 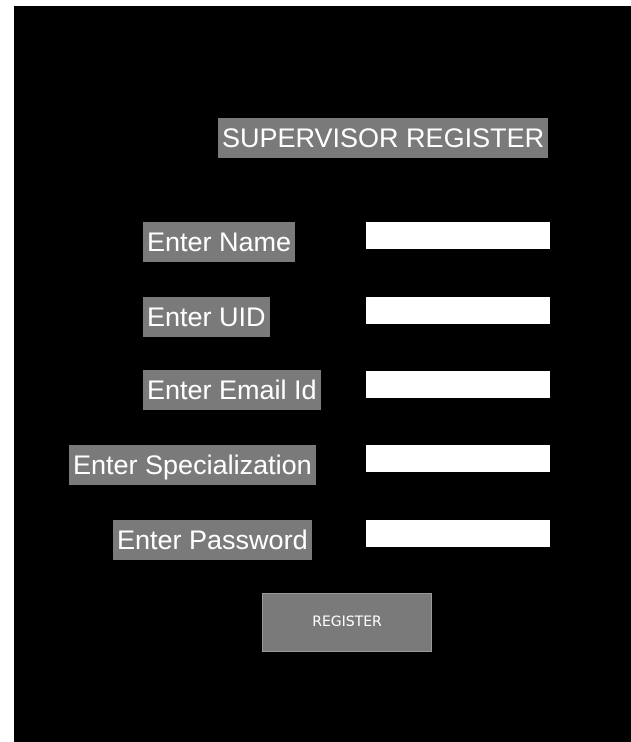 I want to click on page-title: SUPERVISOR REGISTER, so click(x=383, y=138).